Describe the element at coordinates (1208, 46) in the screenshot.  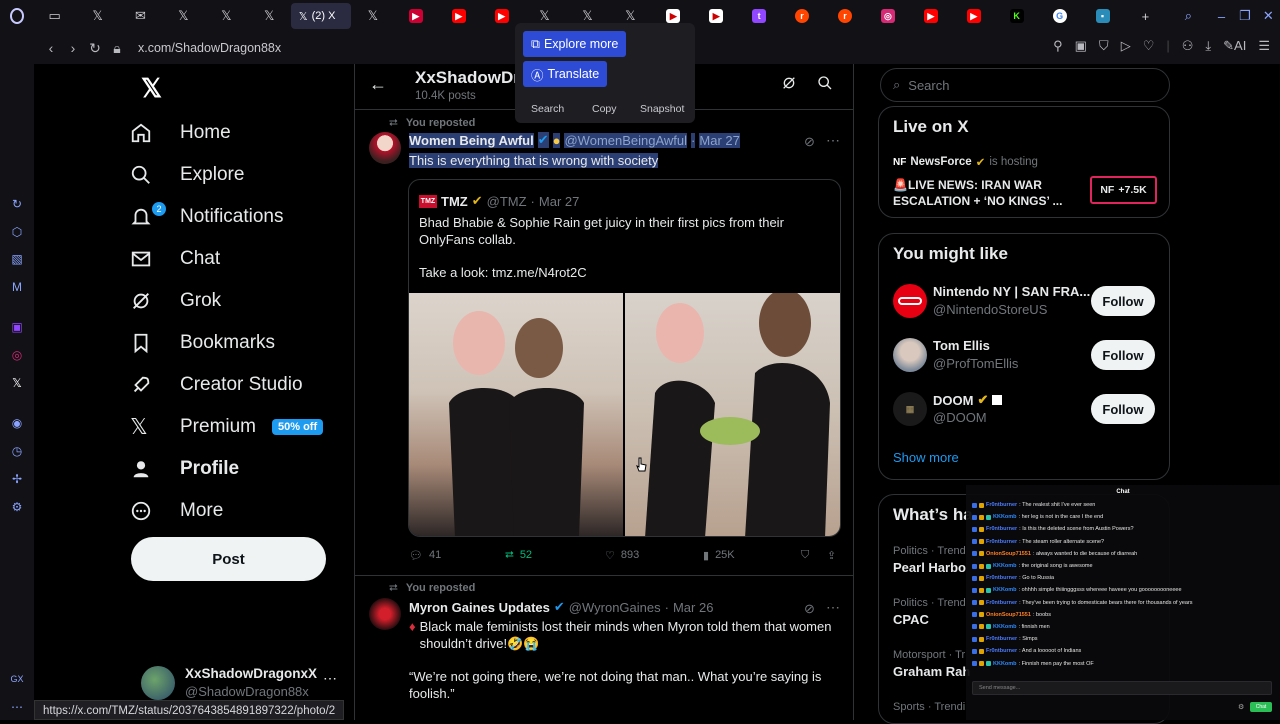
I see `download-icon: ⤓` at that location.